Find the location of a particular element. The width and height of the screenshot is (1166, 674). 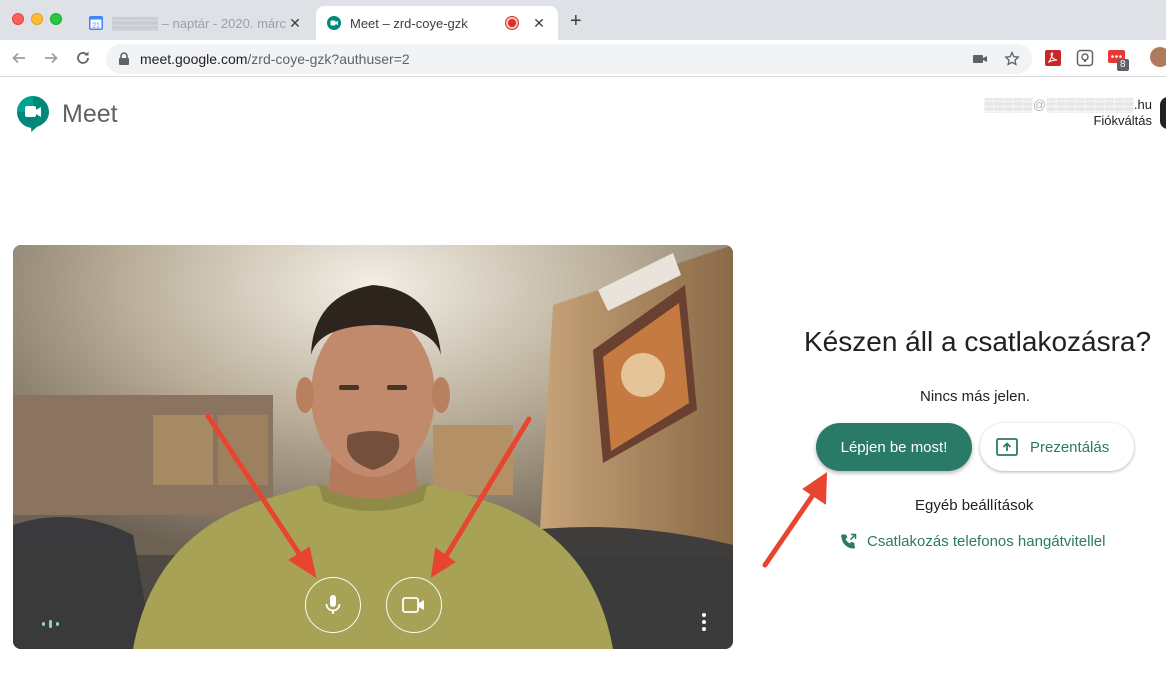

video-camera-icon is located at coordinates (413, 605).